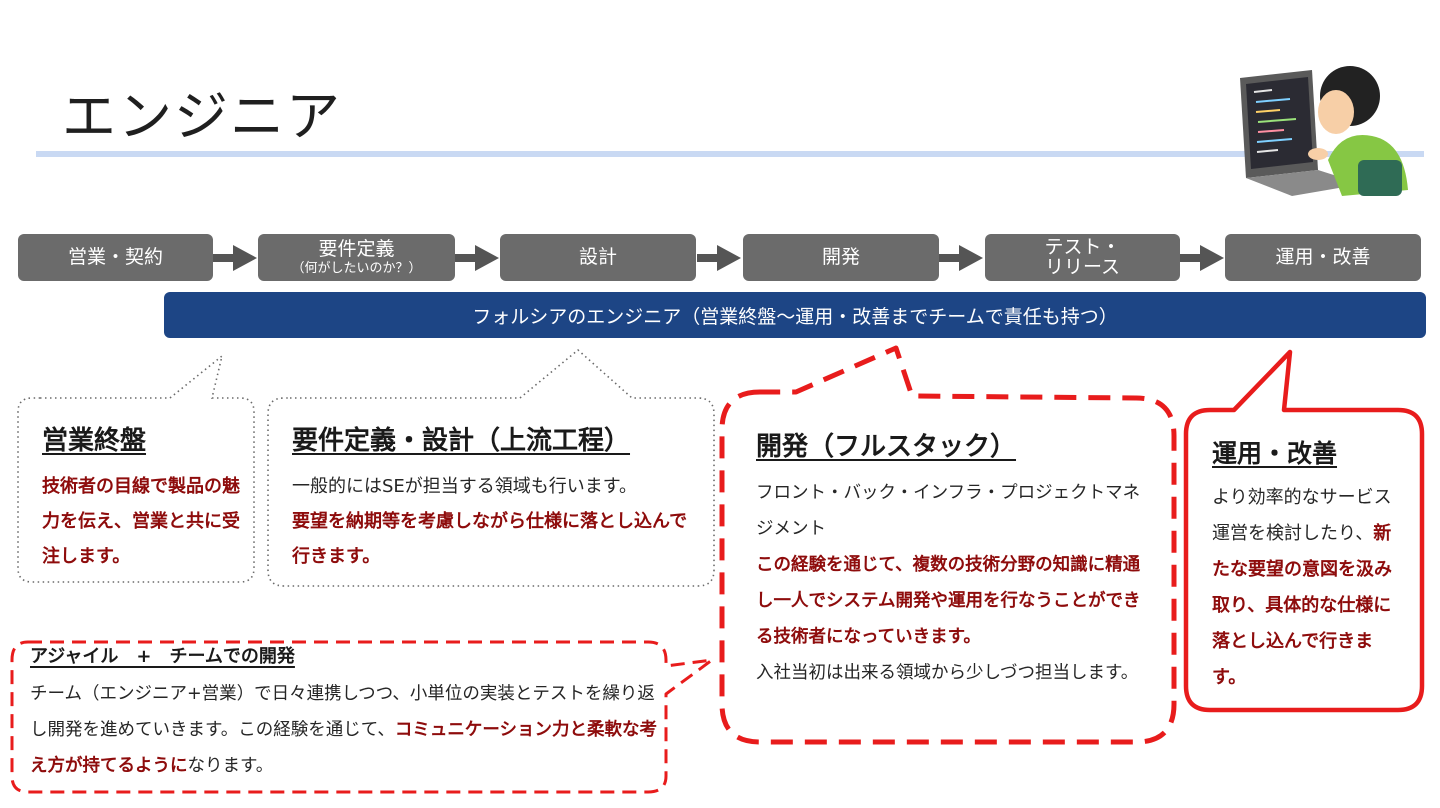  Describe the element at coordinates (141, 521) in the screenshot. I see `sales-callout-body: 技術者の目線で製品の魅力を伝え、営業と共に受注します。` at that location.